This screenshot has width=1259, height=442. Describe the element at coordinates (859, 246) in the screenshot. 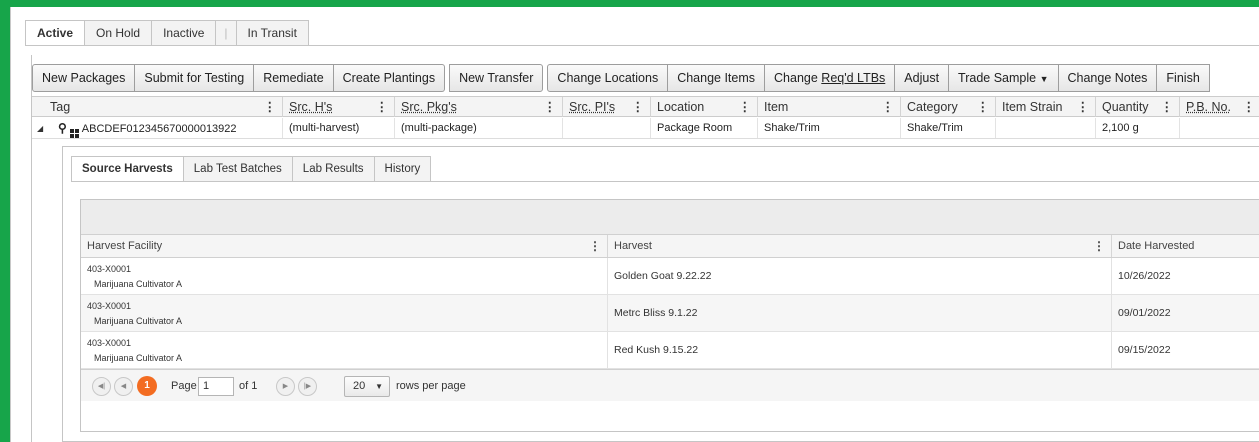

I see `col-harvest: Harvest ⋮` at that location.